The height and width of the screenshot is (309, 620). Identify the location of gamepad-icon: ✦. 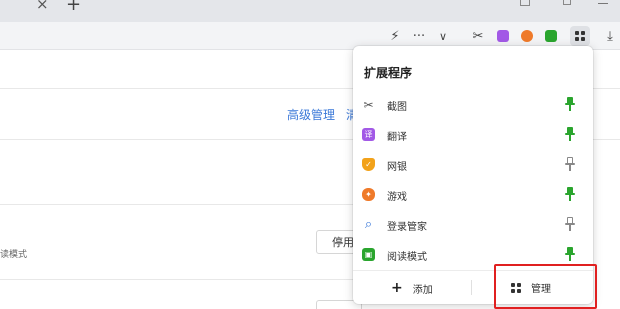
(368, 194).